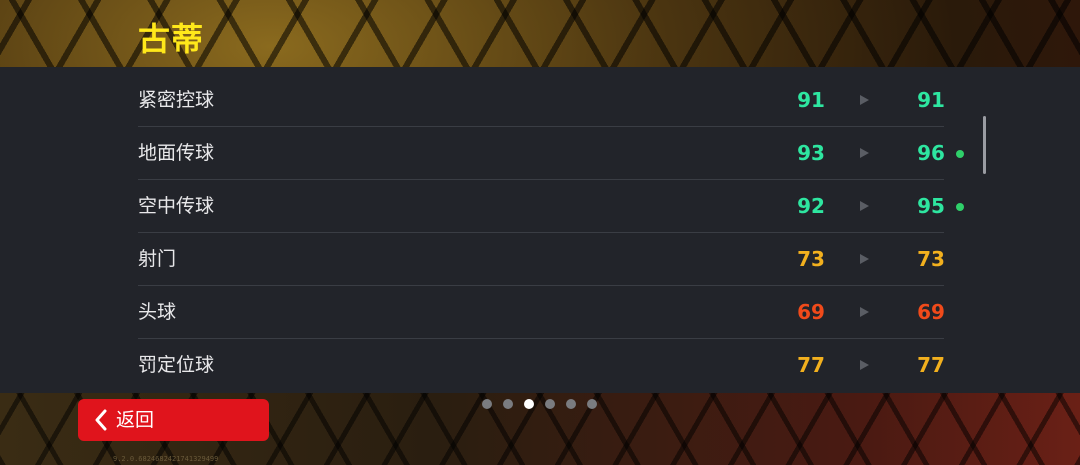 This screenshot has width=1080, height=465. I want to click on stat-value-before: 77, so click(811, 365).